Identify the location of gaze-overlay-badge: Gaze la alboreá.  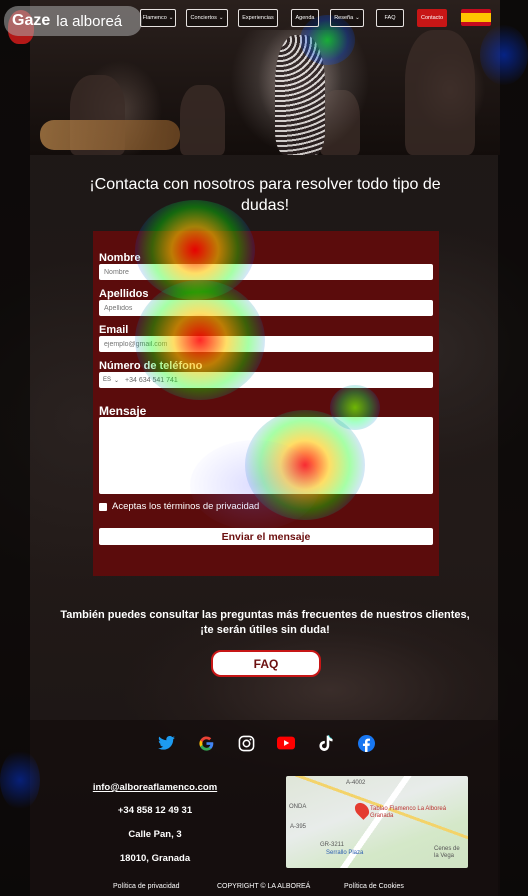
(73, 21).